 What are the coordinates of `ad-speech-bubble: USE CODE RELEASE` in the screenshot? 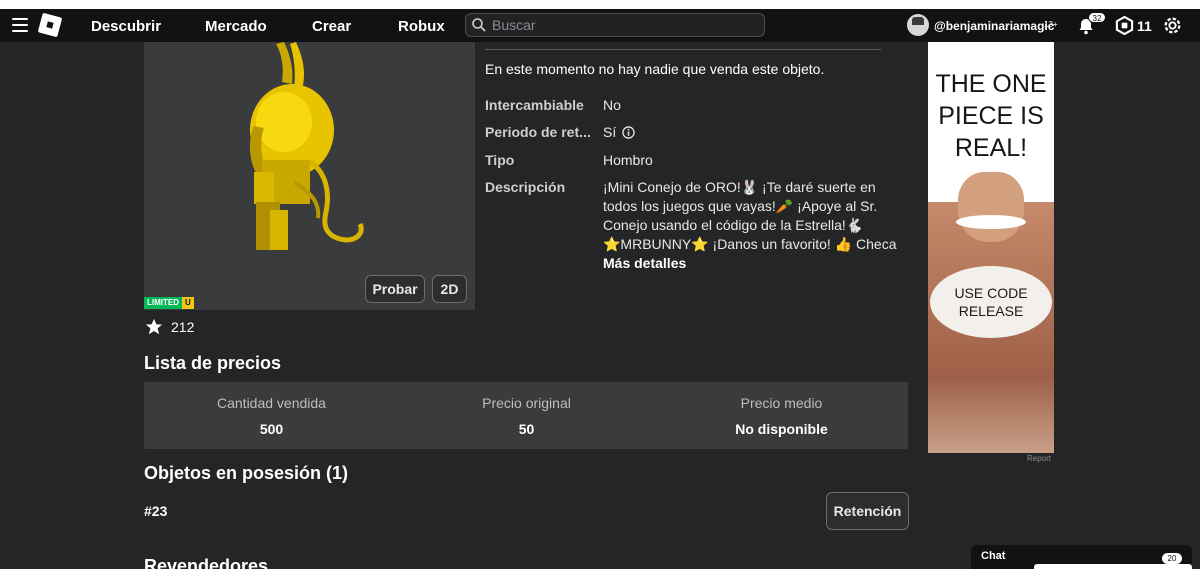 It's located at (991, 302).